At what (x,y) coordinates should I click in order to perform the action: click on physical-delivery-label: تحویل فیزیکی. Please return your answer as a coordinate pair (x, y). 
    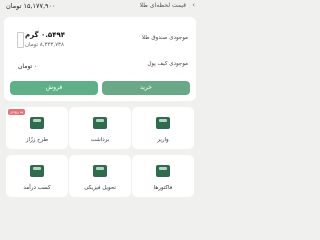
    Looking at the image, I should click on (100, 188).